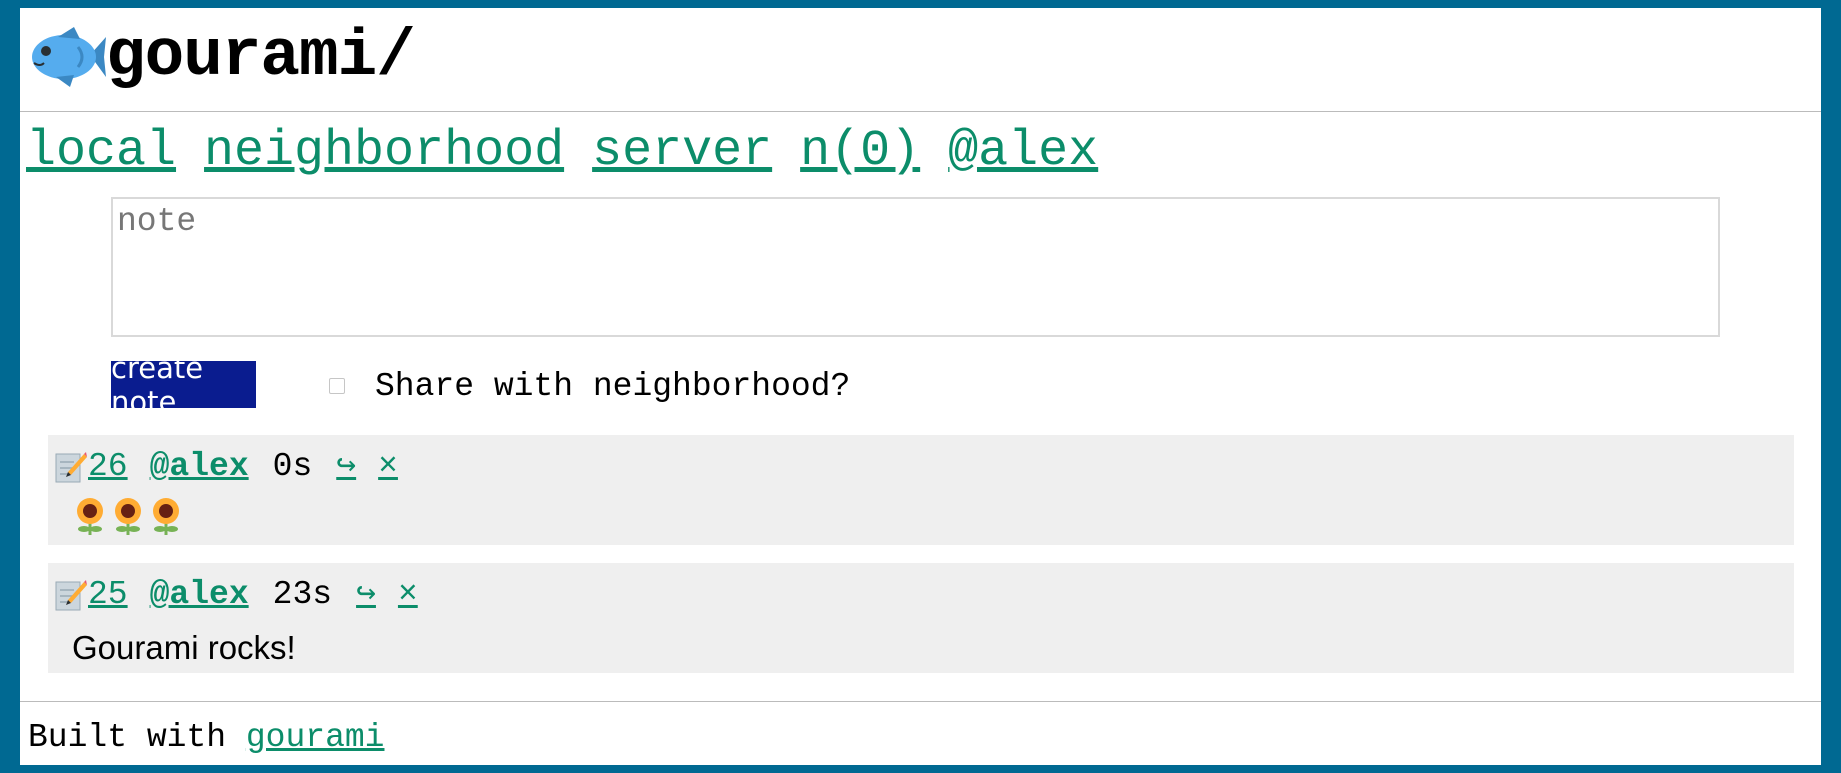 The image size is (1841, 773). Describe the element at coordinates (1023, 151) in the screenshot. I see `nav-profile: @alex` at that location.